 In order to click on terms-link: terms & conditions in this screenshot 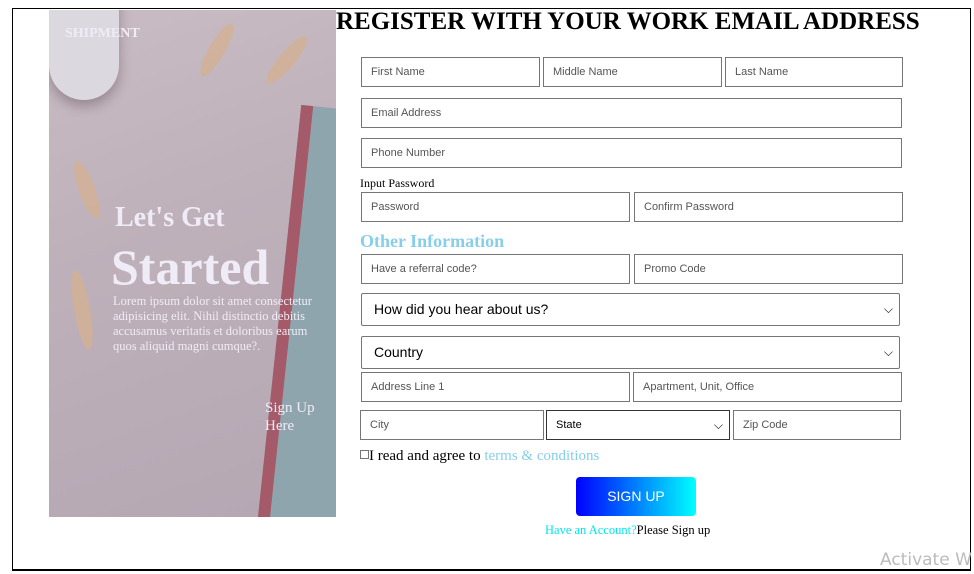, I will do `click(541, 456)`.